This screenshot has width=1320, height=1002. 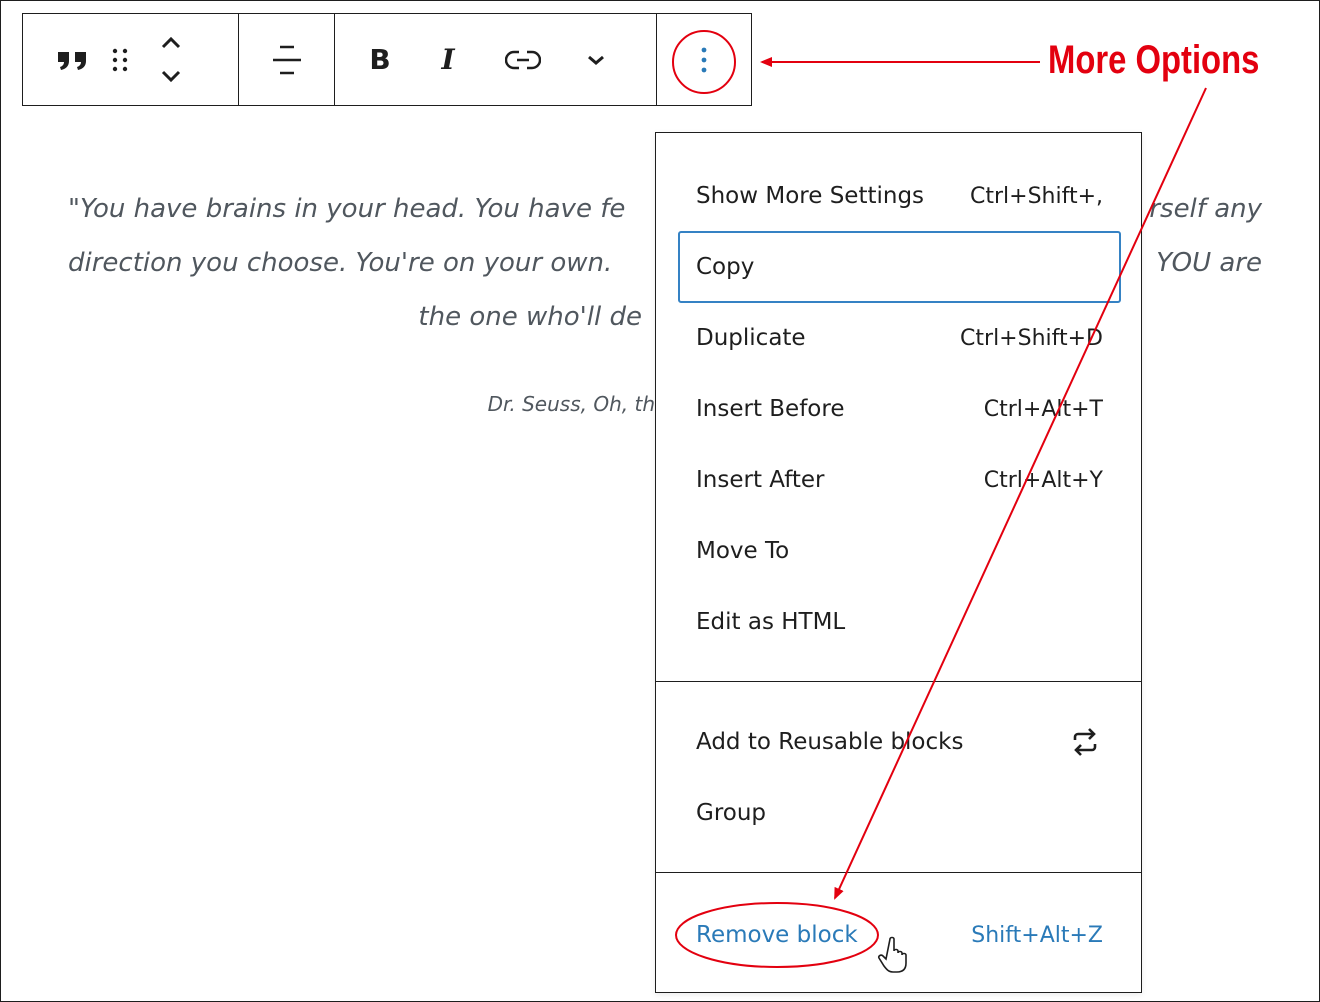 I want to click on menu-item-label: Move To, so click(x=743, y=551).